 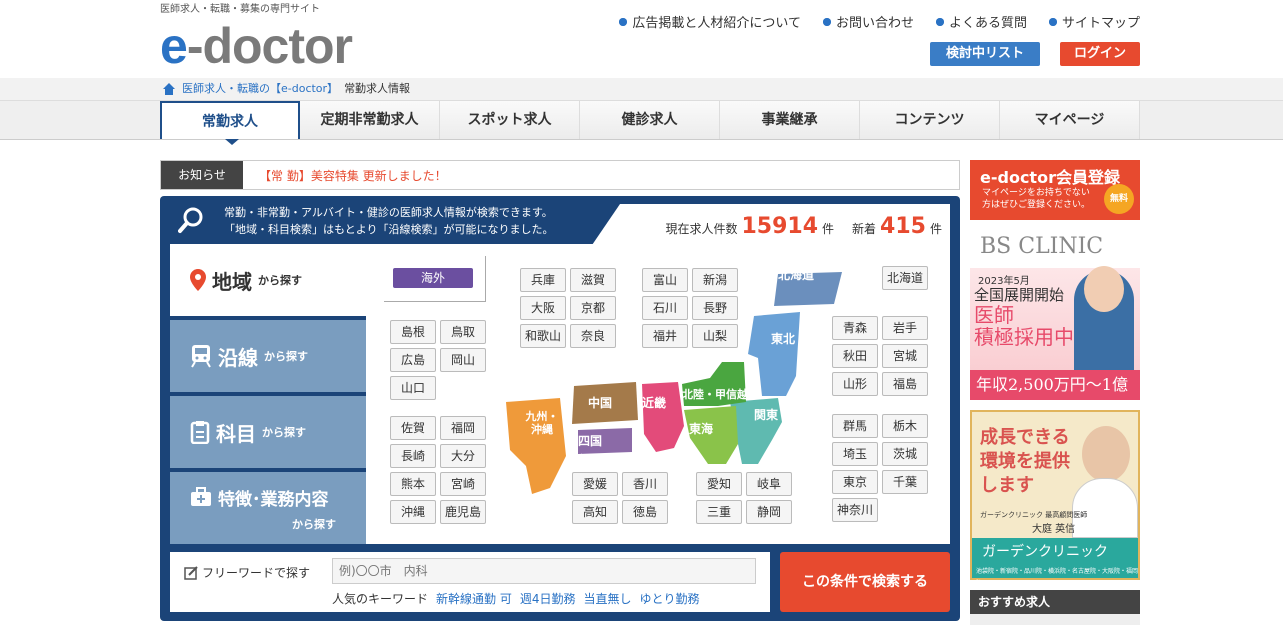 I want to click on pref-hiroshima: 広島, so click(x=413, y=360).